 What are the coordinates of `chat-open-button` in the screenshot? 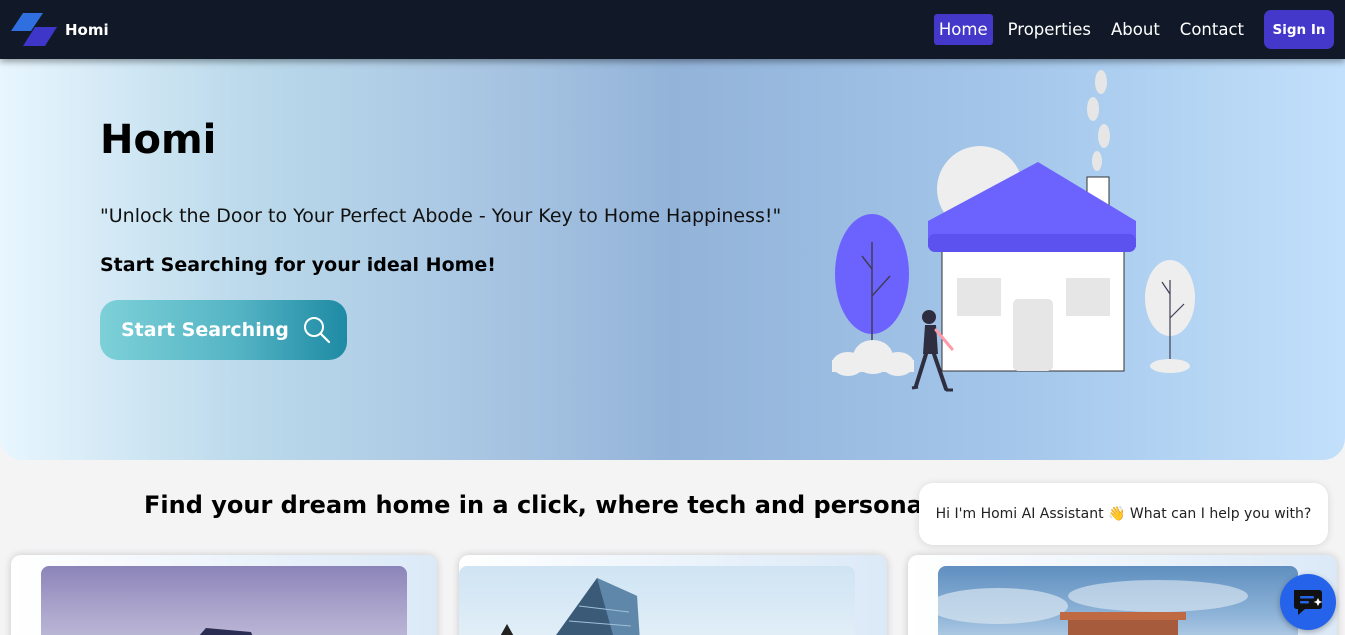 It's located at (1308, 602).